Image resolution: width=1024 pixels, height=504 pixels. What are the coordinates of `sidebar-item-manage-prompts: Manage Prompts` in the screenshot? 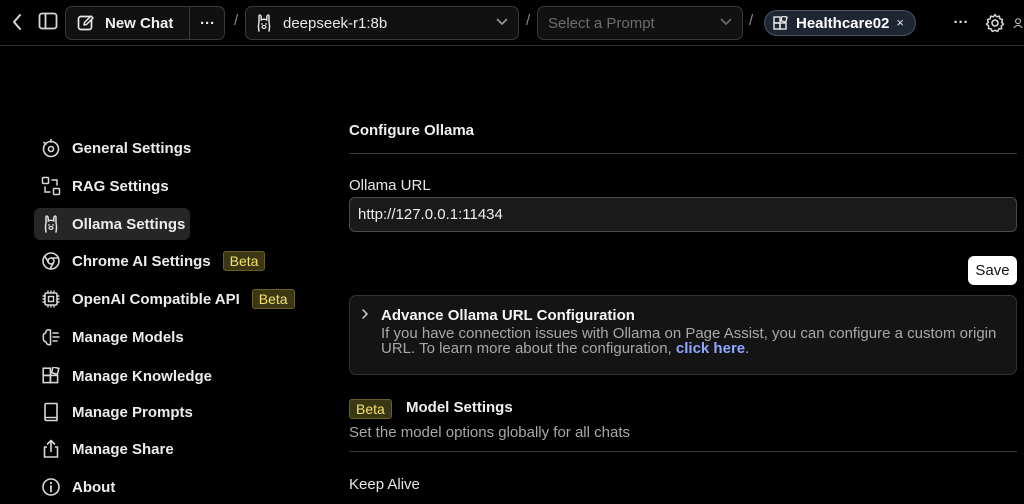 It's located at (113, 412).